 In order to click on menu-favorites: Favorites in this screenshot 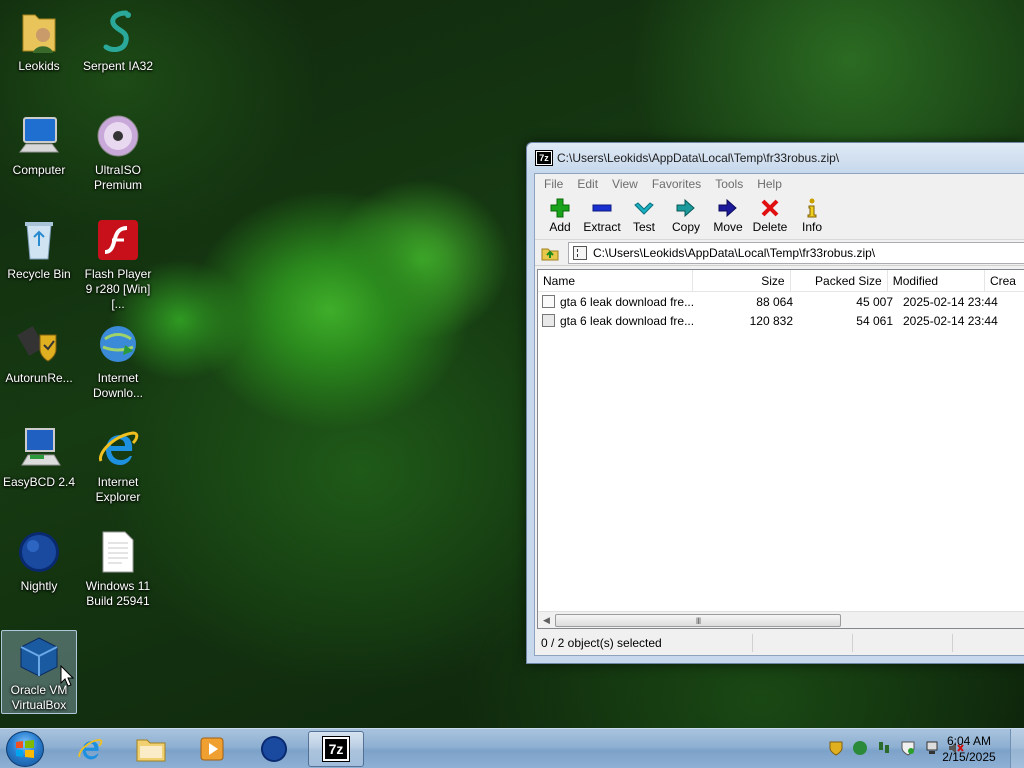, I will do `click(676, 184)`.